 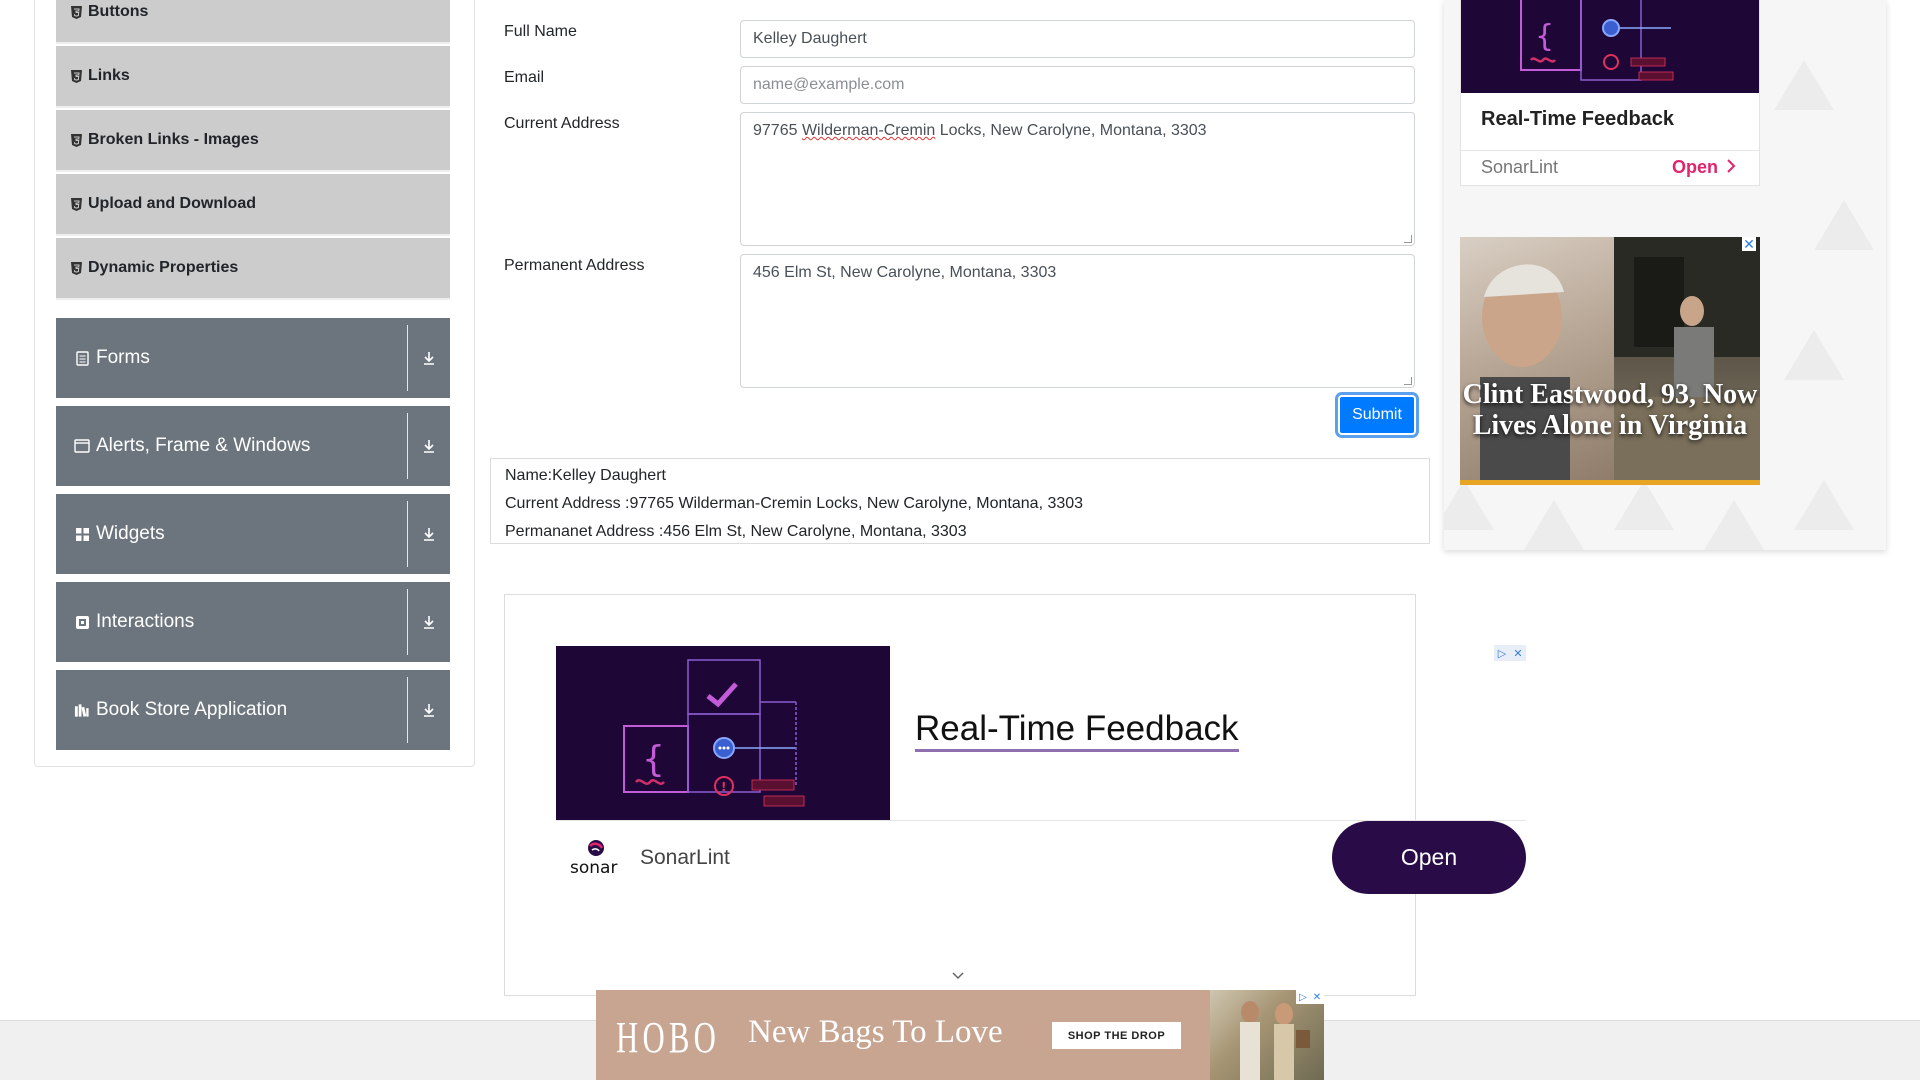 I want to click on sidebar-item-upload-download: Upload and Download, so click(x=253, y=205).